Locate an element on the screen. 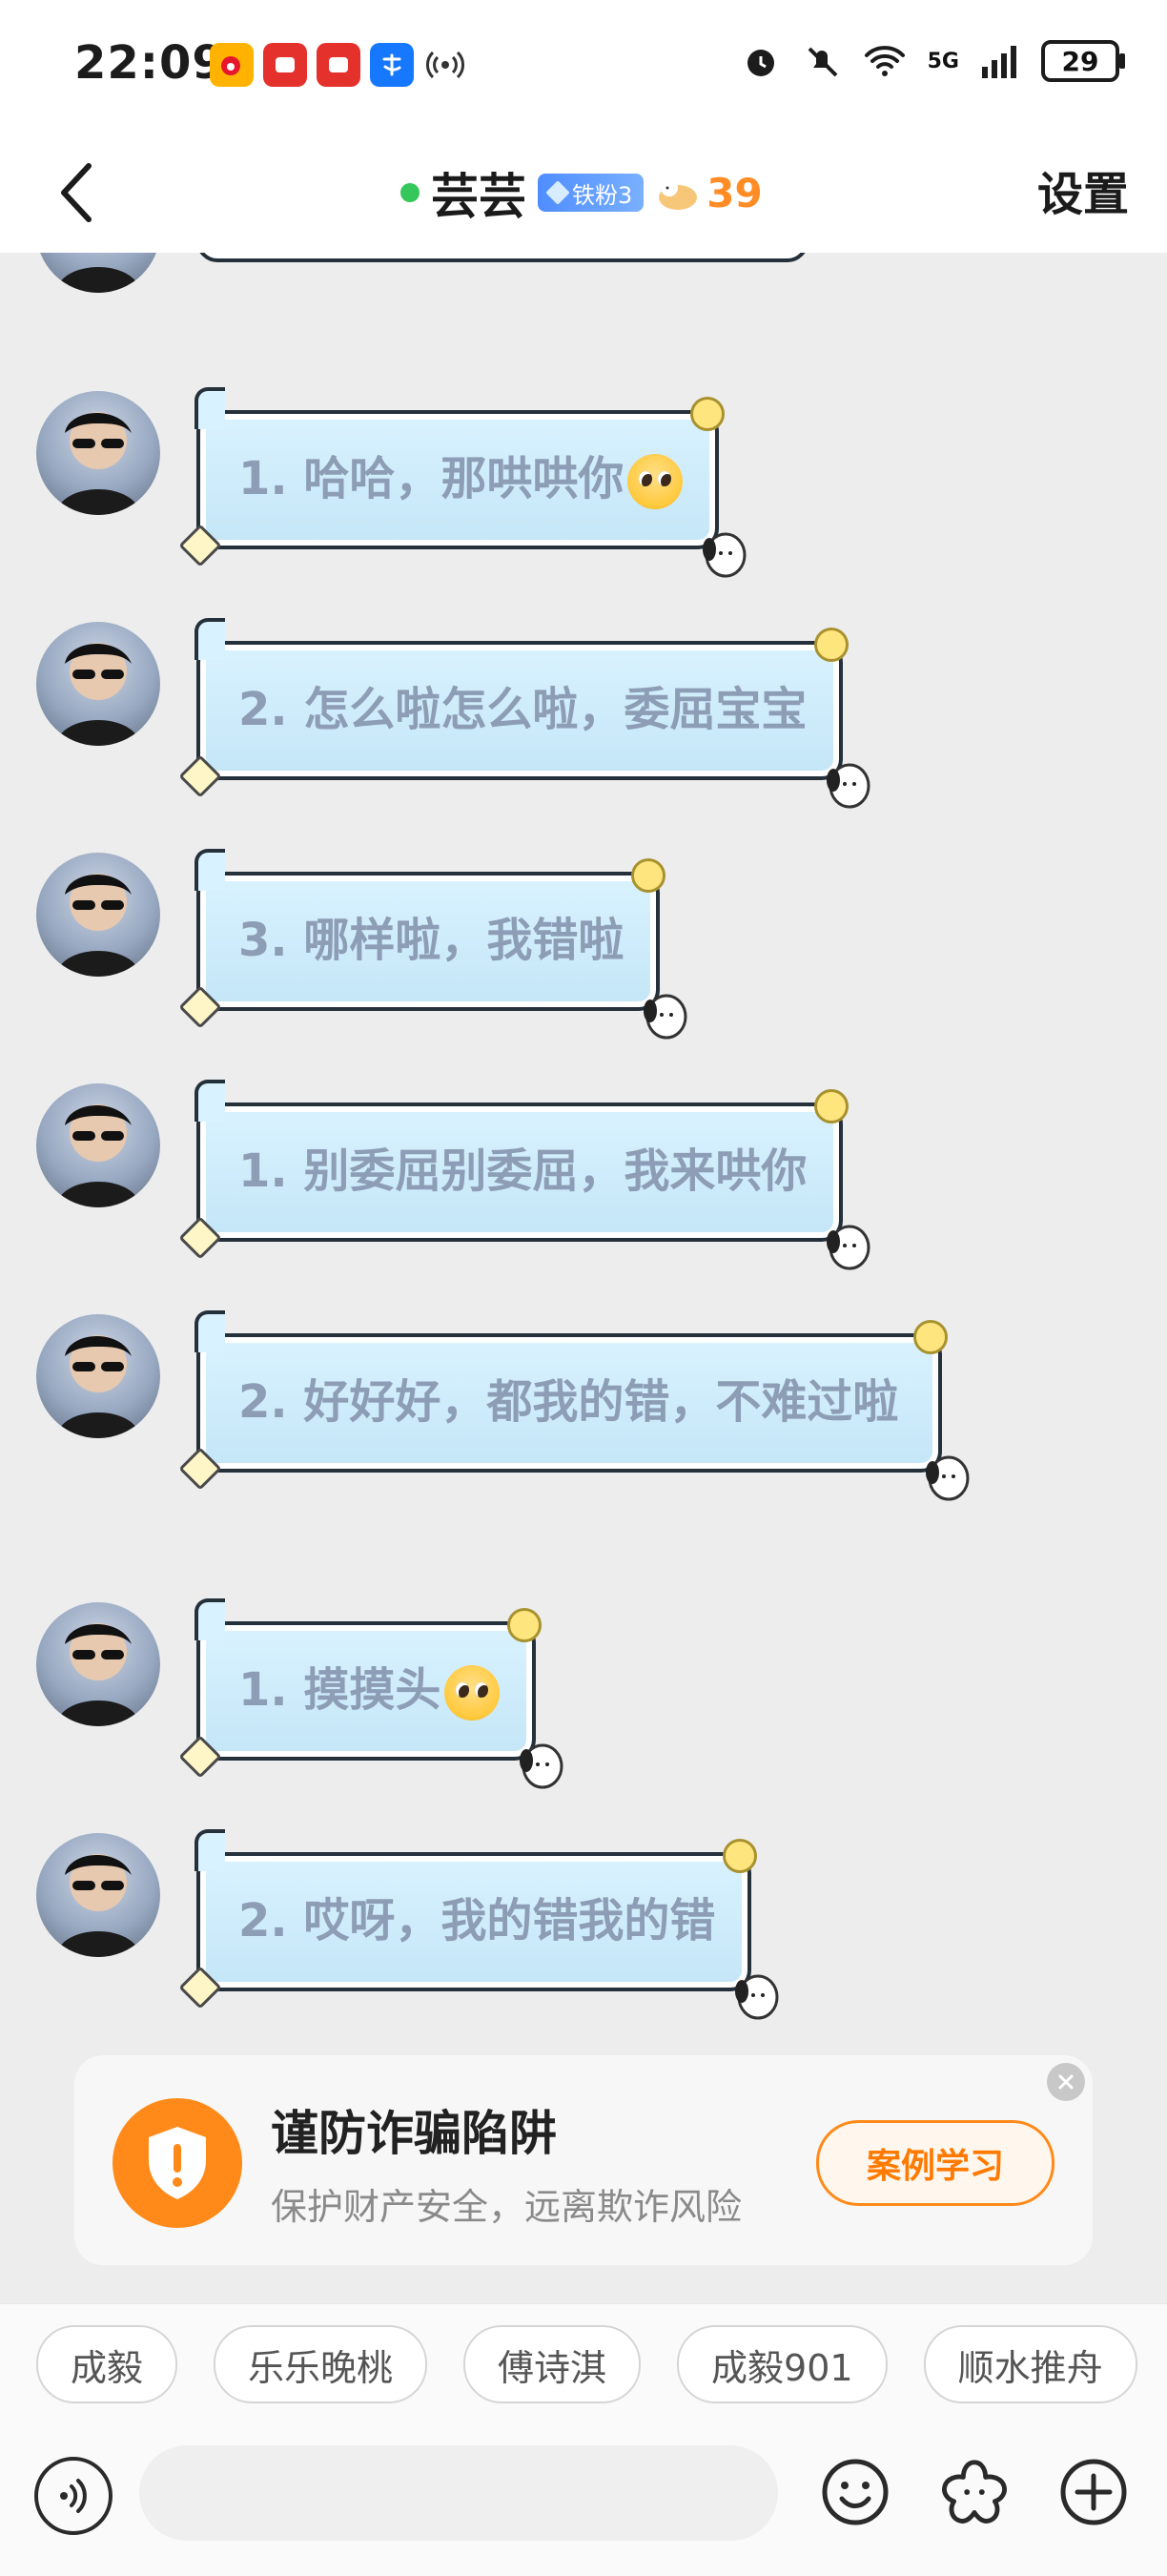 This screenshot has width=1167, height=2576. message-text: 1. 摸摸头 is located at coordinates (339, 1690).